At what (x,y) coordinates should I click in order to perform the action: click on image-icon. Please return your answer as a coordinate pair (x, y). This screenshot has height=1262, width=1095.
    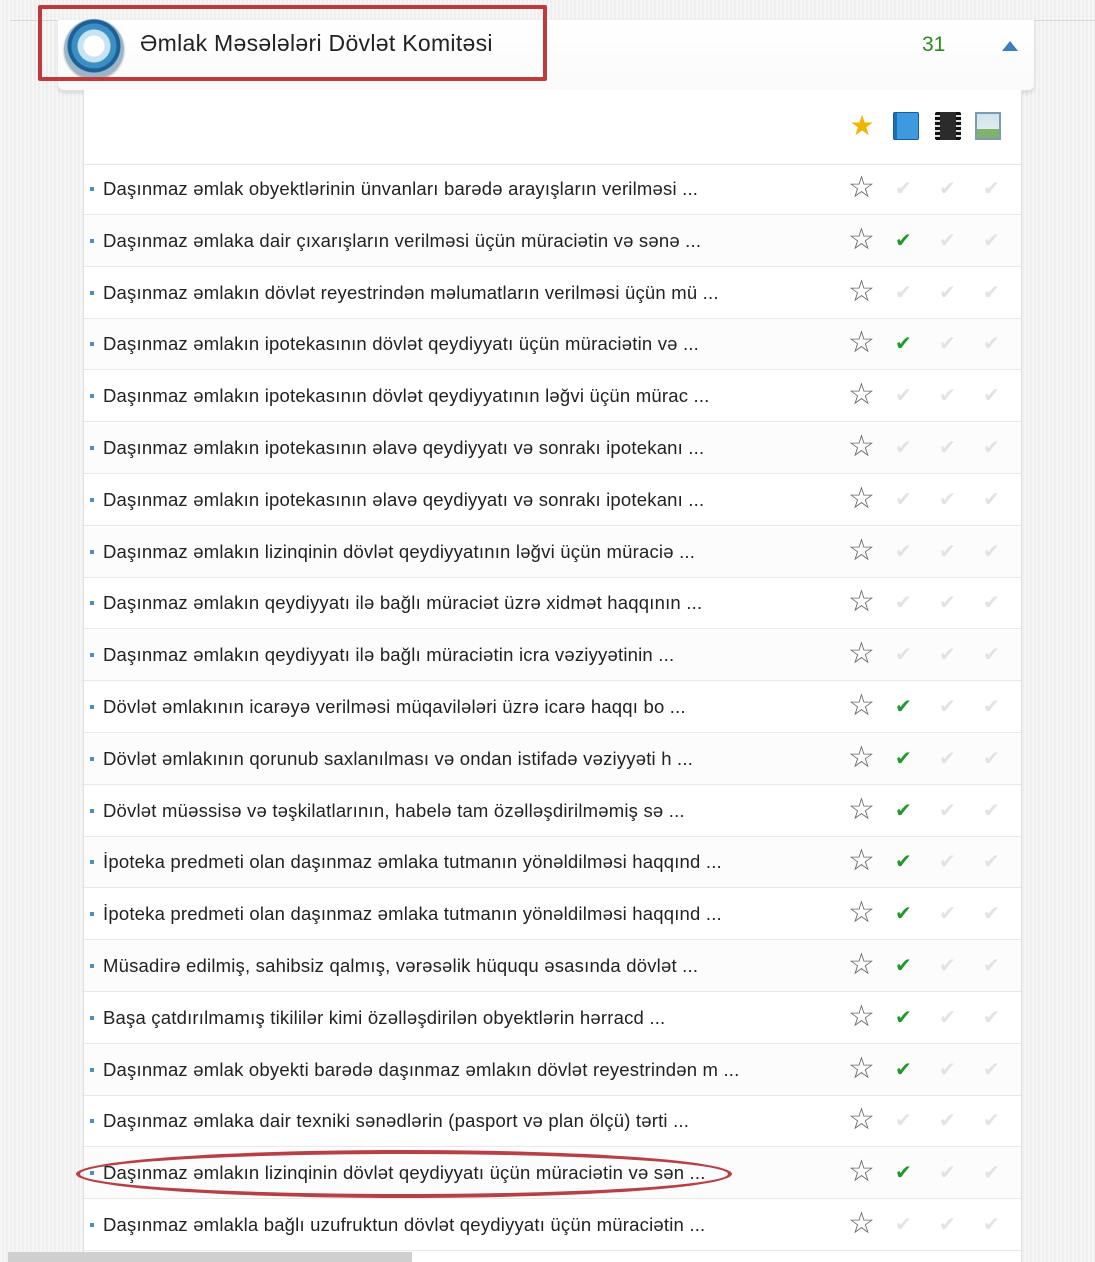
    Looking at the image, I should click on (988, 126).